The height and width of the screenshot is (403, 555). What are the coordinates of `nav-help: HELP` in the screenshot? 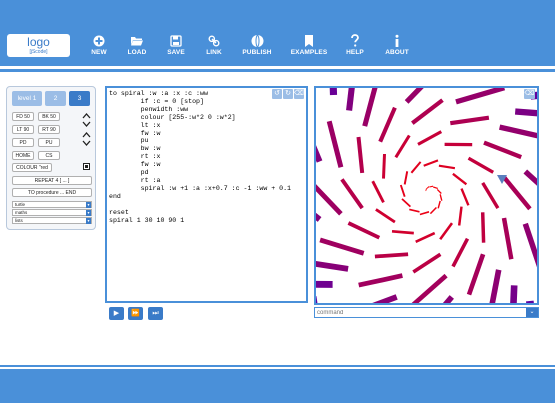 It's located at (355, 45).